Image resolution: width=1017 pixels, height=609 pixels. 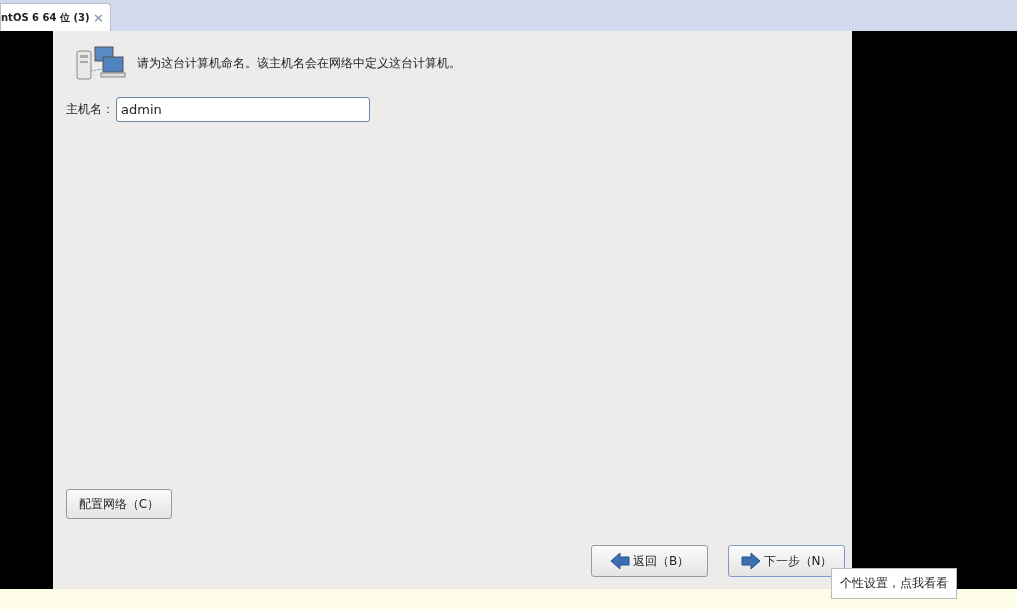 I want to click on next-button: 下一步（N）, so click(x=786, y=561).